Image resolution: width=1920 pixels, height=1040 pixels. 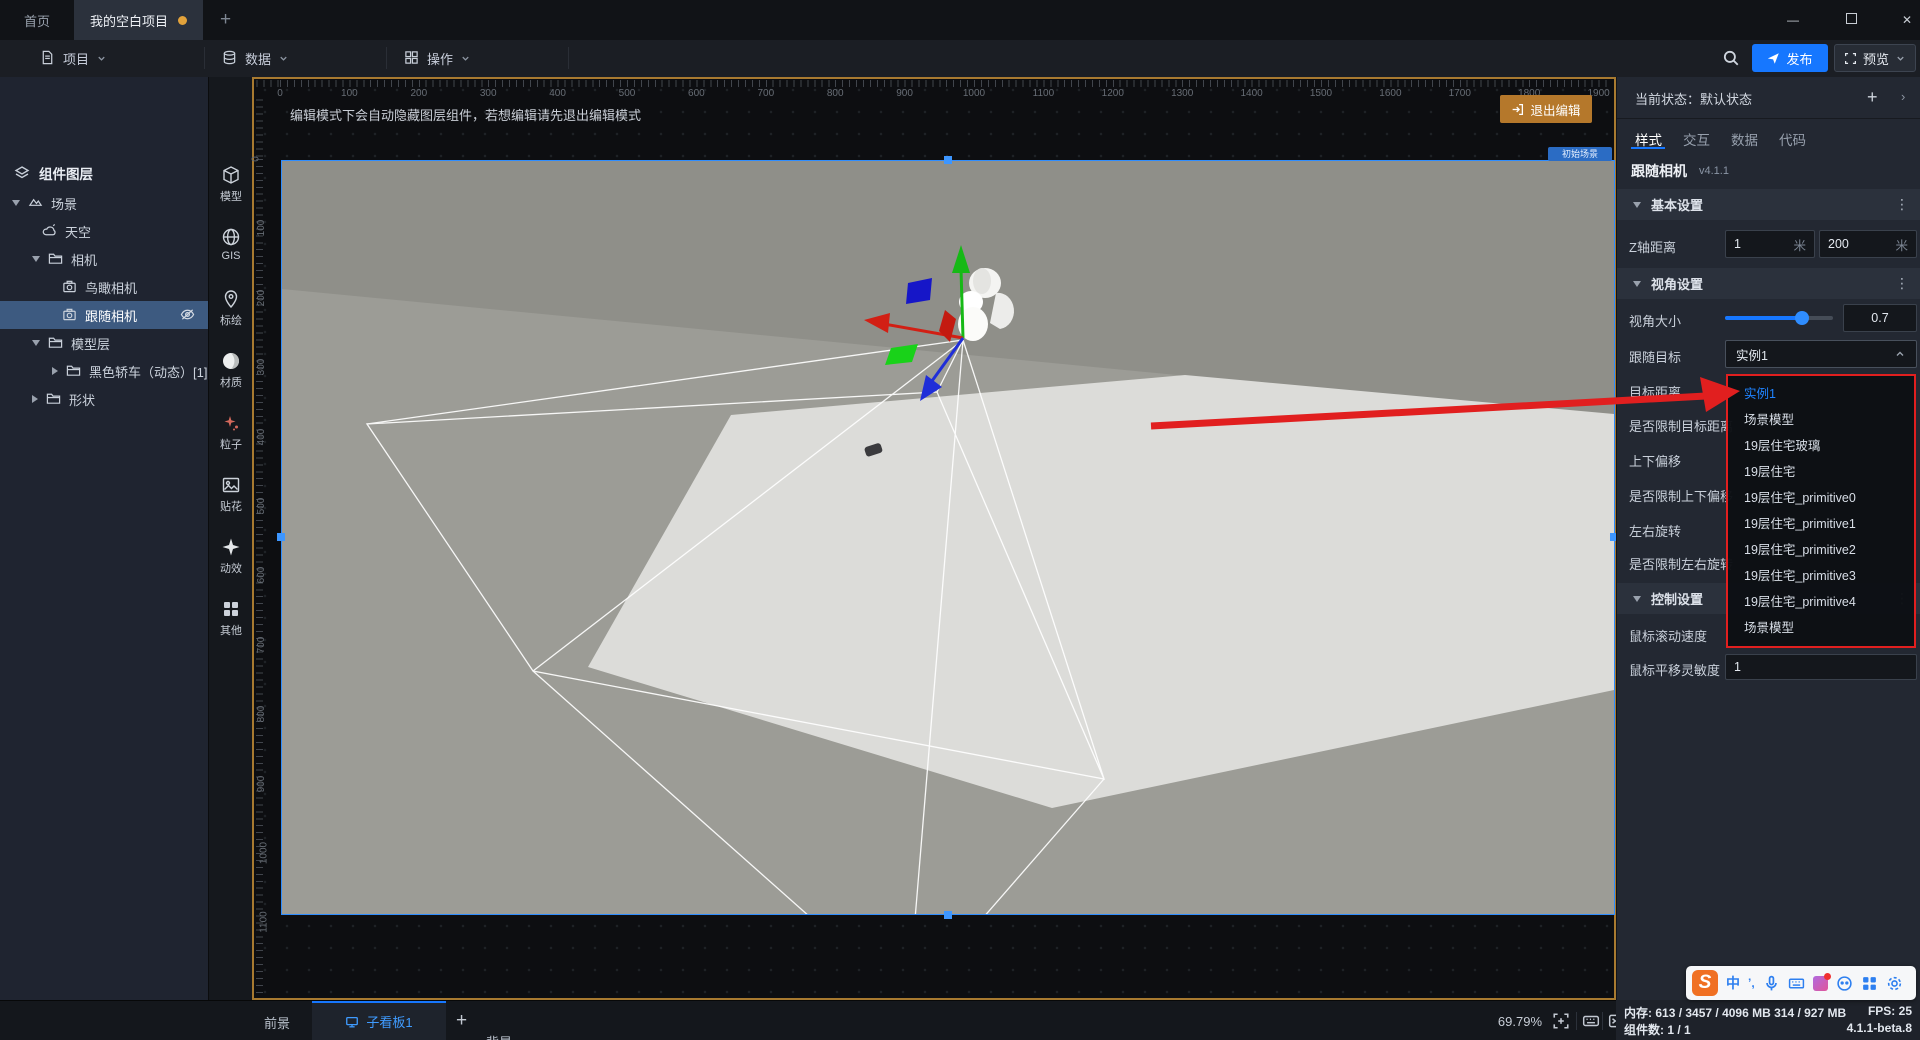 What do you see at coordinates (231, 244) in the screenshot?
I see `dock-item-GIS: GIS` at bounding box center [231, 244].